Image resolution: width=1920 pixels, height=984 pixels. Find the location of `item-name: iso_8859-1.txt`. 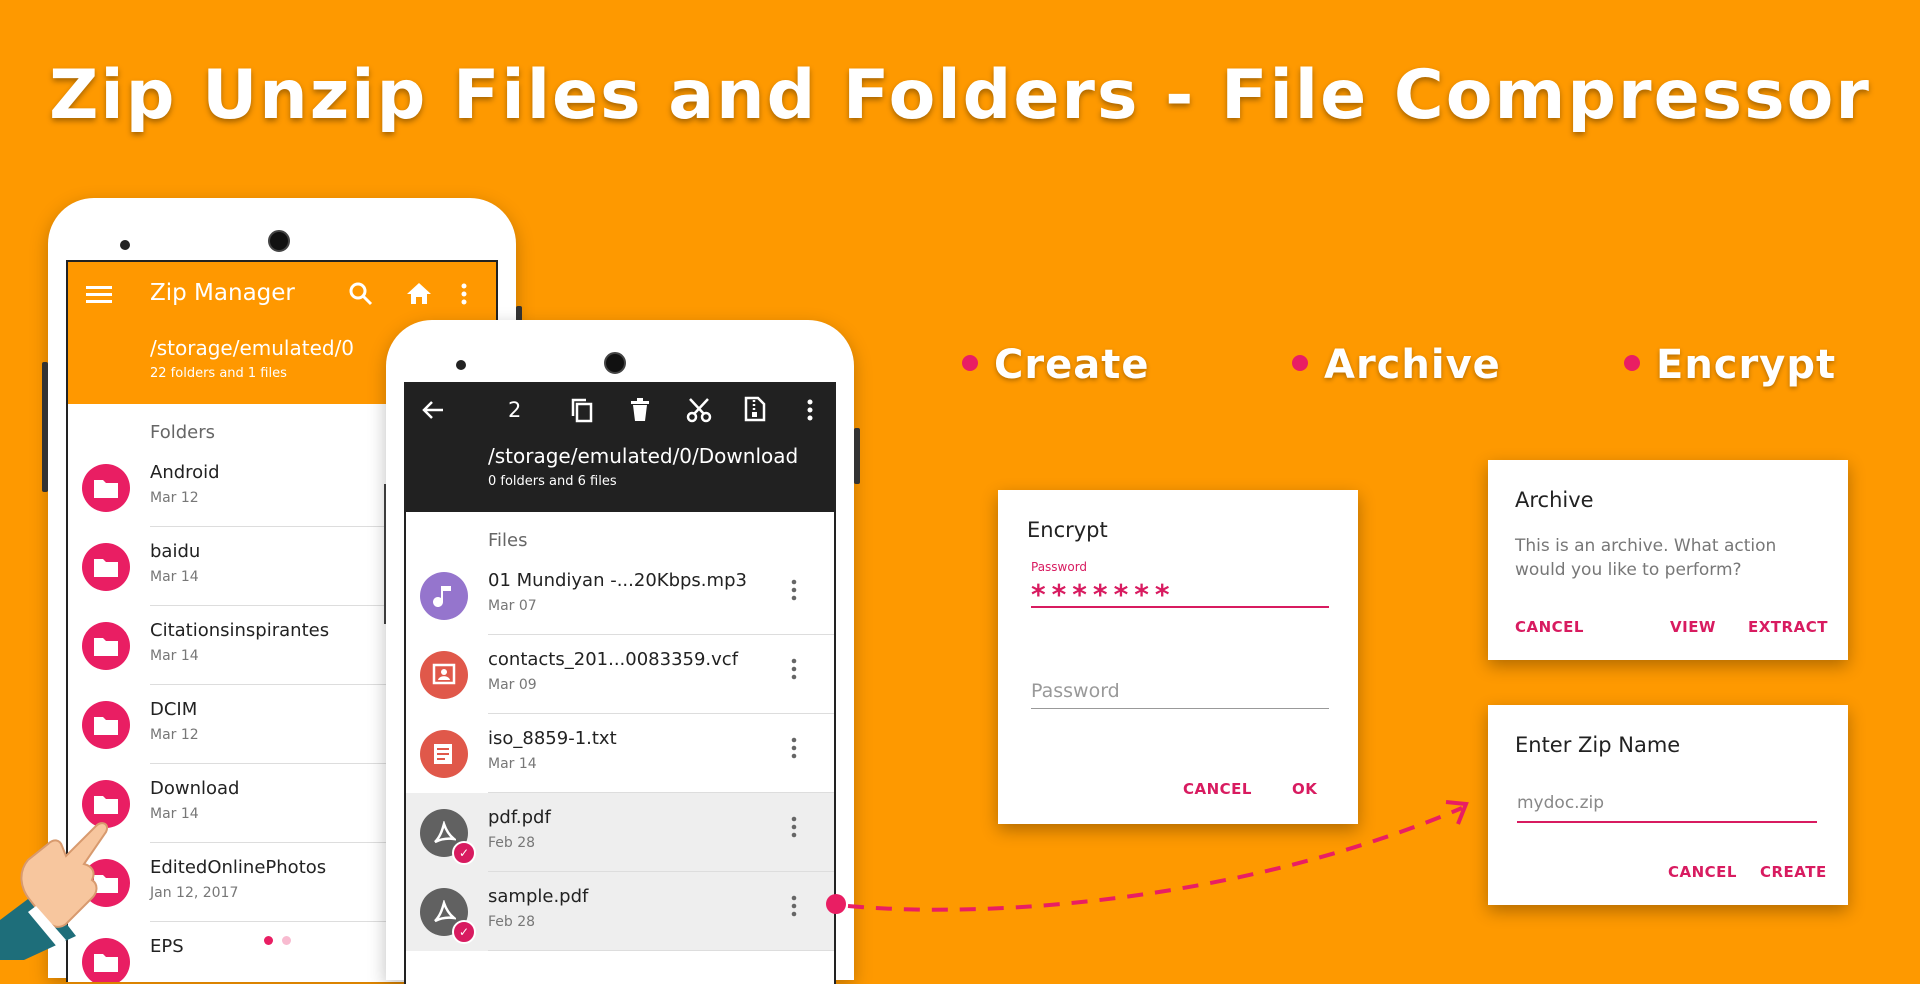

item-name: iso_8859-1.txt is located at coordinates (552, 738).